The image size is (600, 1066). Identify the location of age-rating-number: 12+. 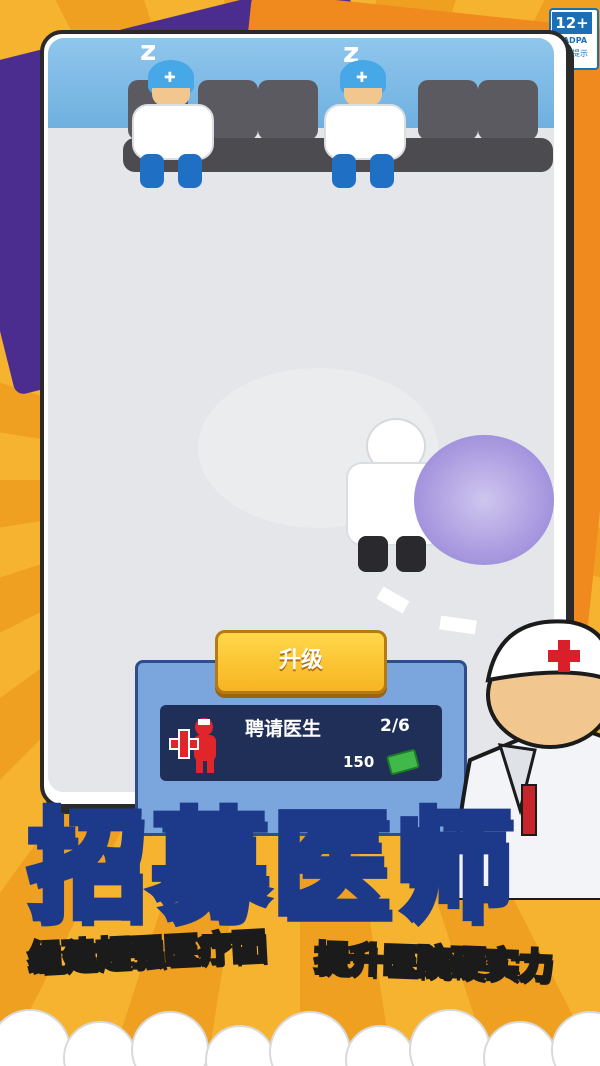
(572, 23).